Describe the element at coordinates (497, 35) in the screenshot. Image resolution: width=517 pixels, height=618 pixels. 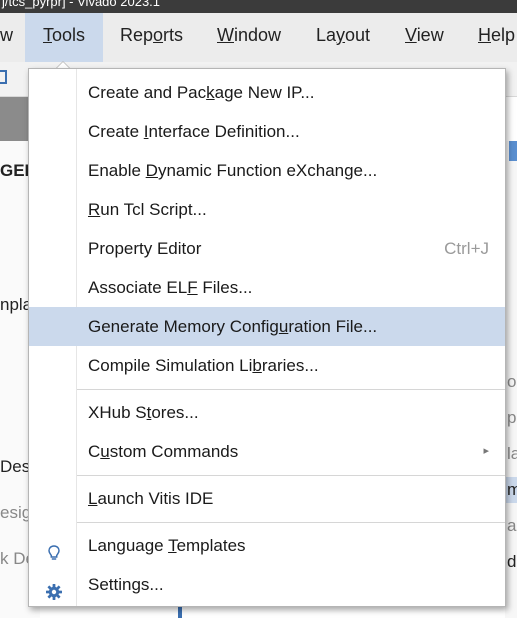
I see `menu-label: Help` at that location.